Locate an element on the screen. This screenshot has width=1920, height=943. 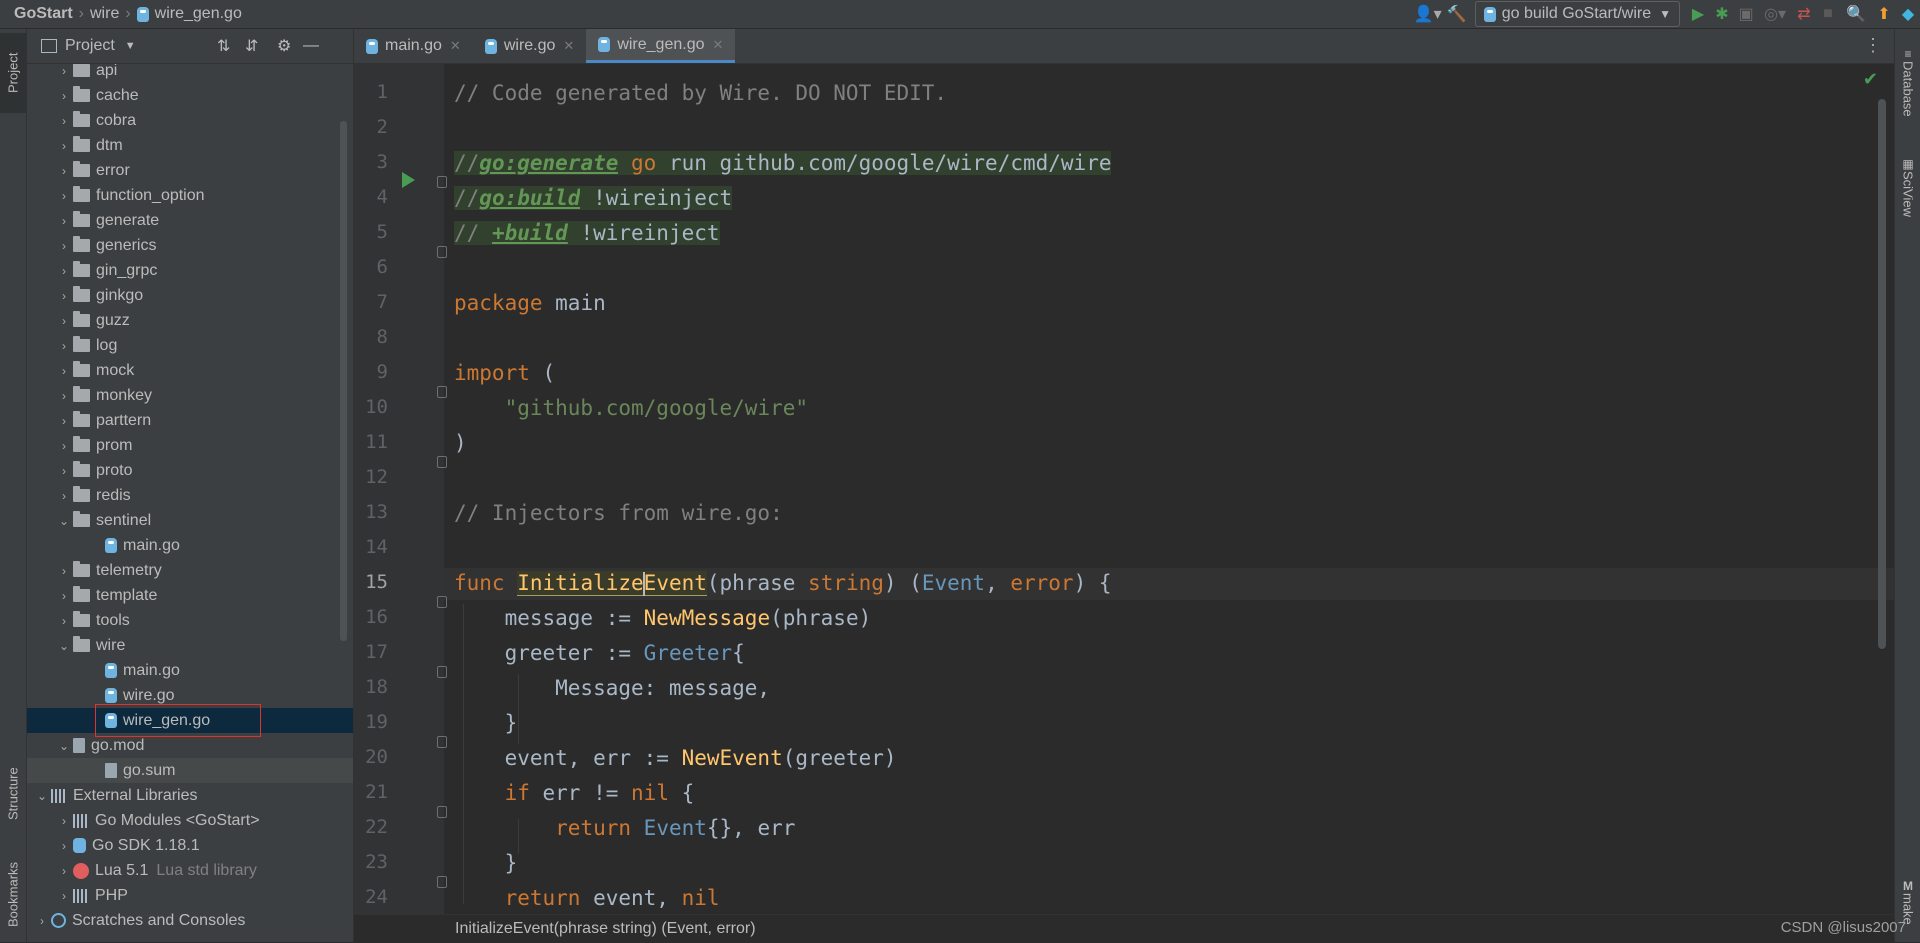
tree-item-generate: › generate is located at coordinates (190, 220).